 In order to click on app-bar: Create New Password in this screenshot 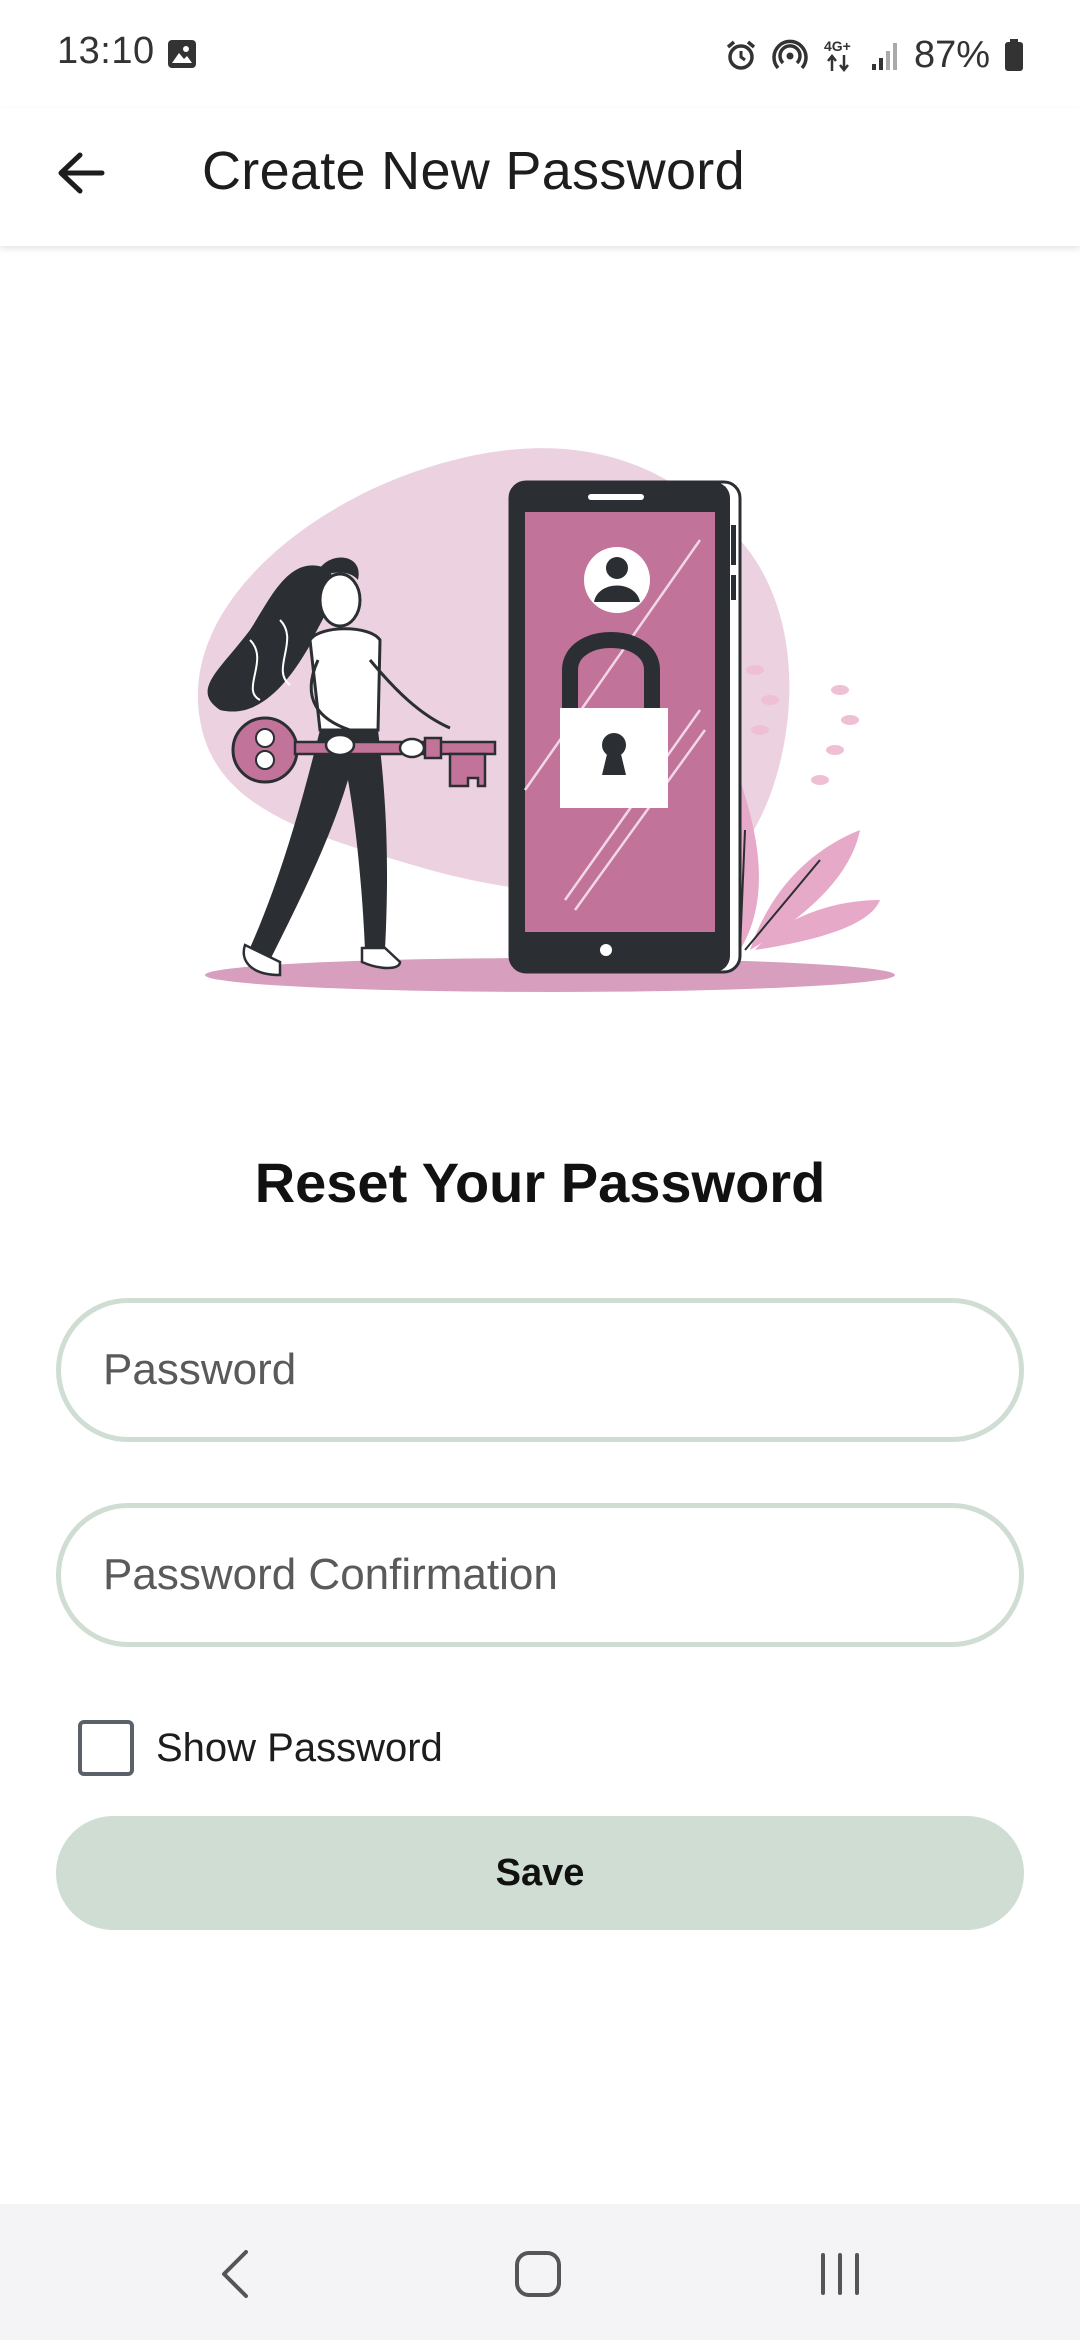, I will do `click(540, 177)`.